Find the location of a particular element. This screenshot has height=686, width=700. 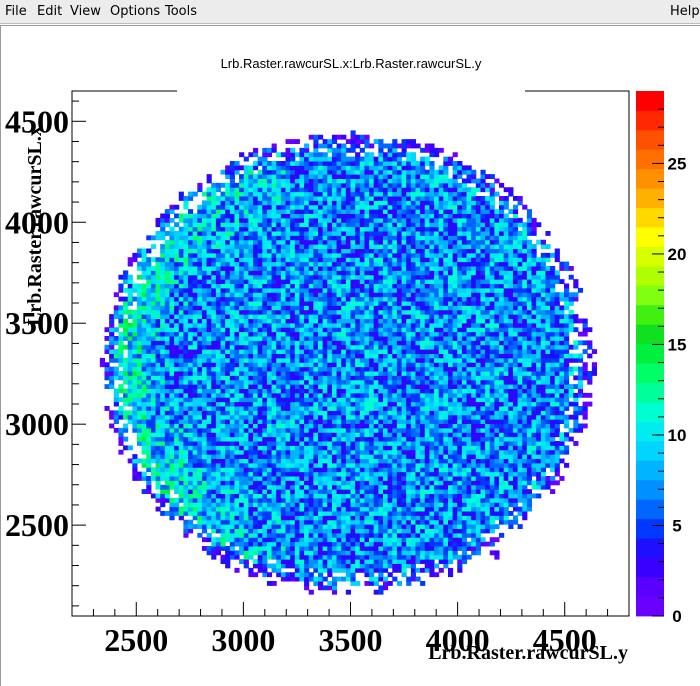

menu-options: Options is located at coordinates (135, 11).